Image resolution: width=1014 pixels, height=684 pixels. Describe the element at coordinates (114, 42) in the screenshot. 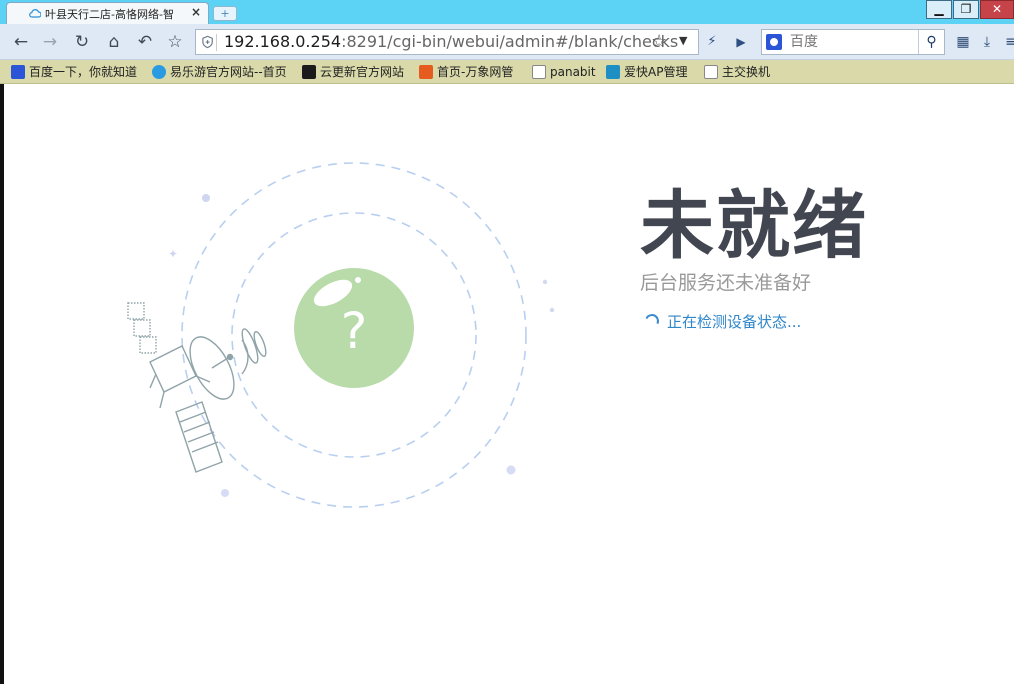

I see `home-icon: ⌂` at that location.